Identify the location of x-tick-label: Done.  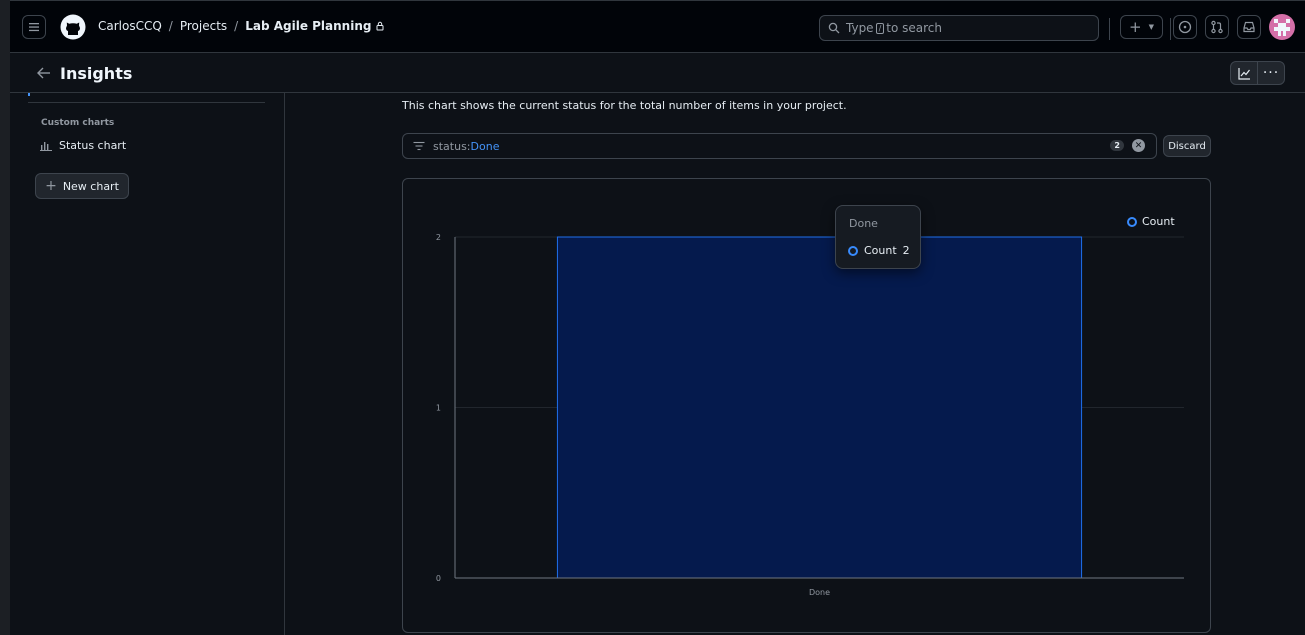
(819, 592).